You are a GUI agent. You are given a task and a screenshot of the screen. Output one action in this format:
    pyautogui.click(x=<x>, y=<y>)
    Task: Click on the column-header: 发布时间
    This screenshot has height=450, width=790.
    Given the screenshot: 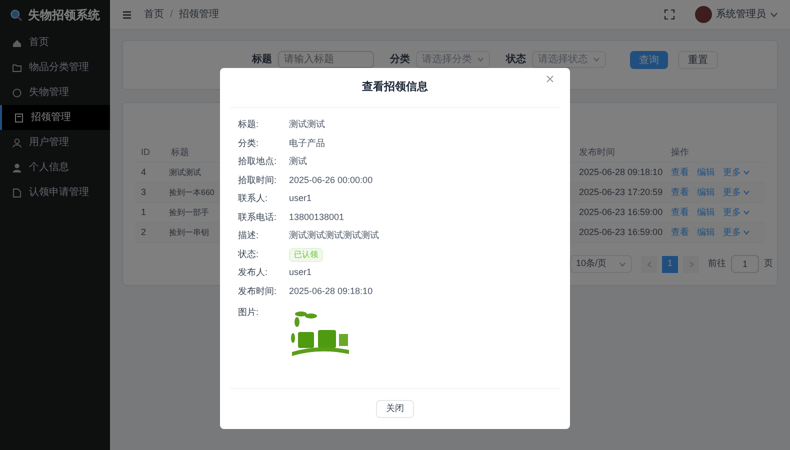 What is the action you would take?
    pyautogui.click(x=597, y=151)
    